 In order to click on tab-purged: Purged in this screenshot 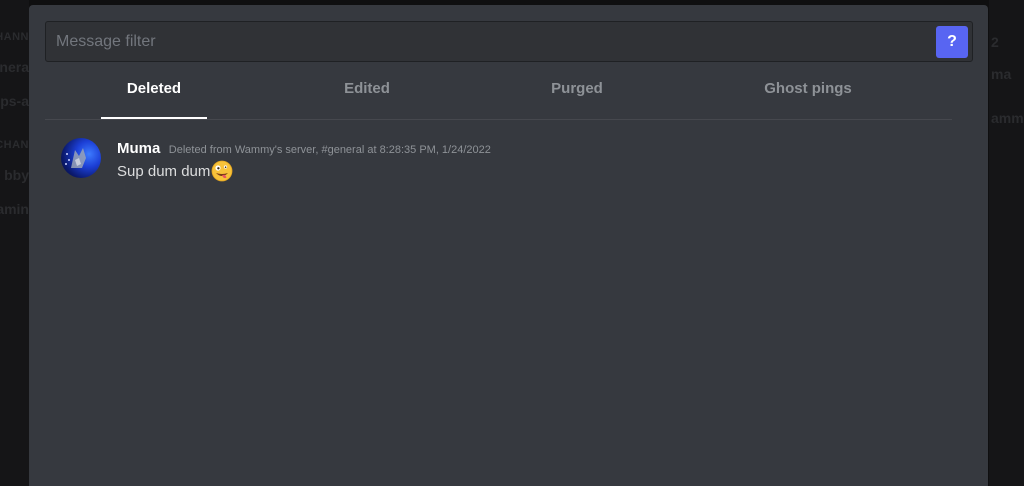, I will do `click(577, 91)`.